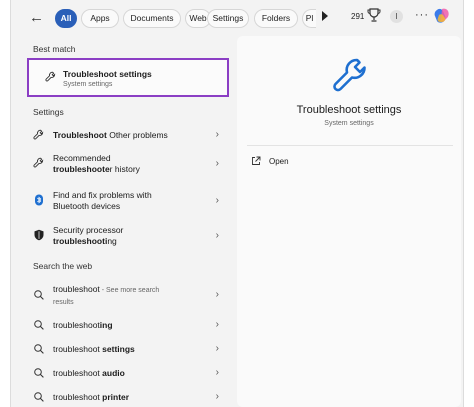  What do you see at coordinates (48, 112) in the screenshot?
I see `settings-heading: Settings` at bounding box center [48, 112].